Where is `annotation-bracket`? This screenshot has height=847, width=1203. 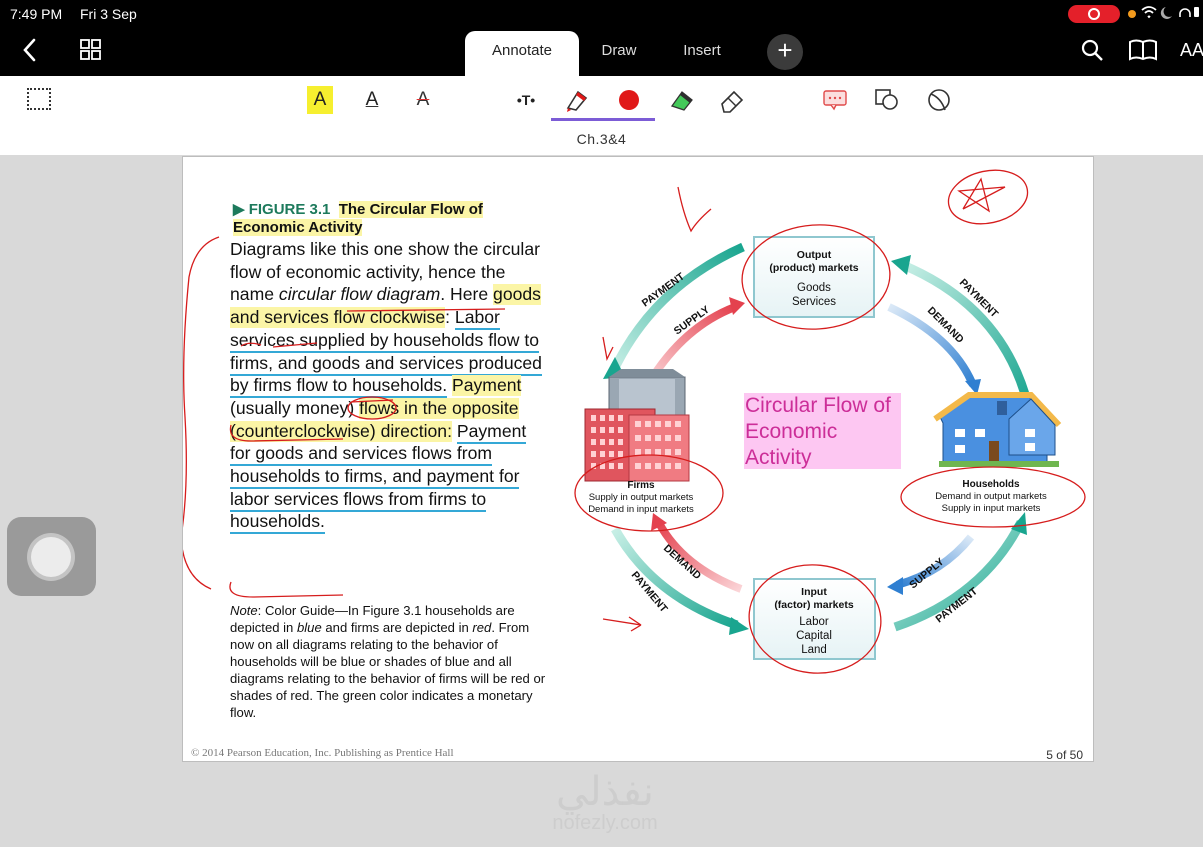 annotation-bracket is located at coordinates (201, 413).